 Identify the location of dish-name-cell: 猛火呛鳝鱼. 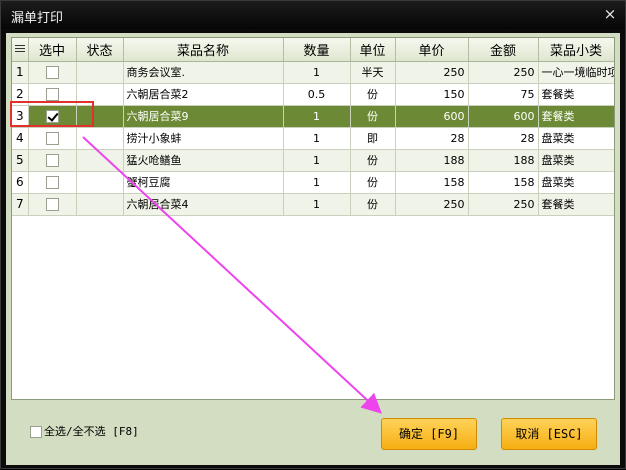
(203, 160).